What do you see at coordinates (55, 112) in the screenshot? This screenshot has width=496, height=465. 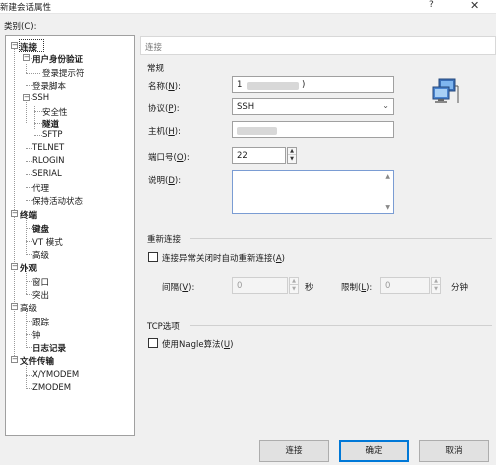 I see `tree-item-security: 安全性` at bounding box center [55, 112].